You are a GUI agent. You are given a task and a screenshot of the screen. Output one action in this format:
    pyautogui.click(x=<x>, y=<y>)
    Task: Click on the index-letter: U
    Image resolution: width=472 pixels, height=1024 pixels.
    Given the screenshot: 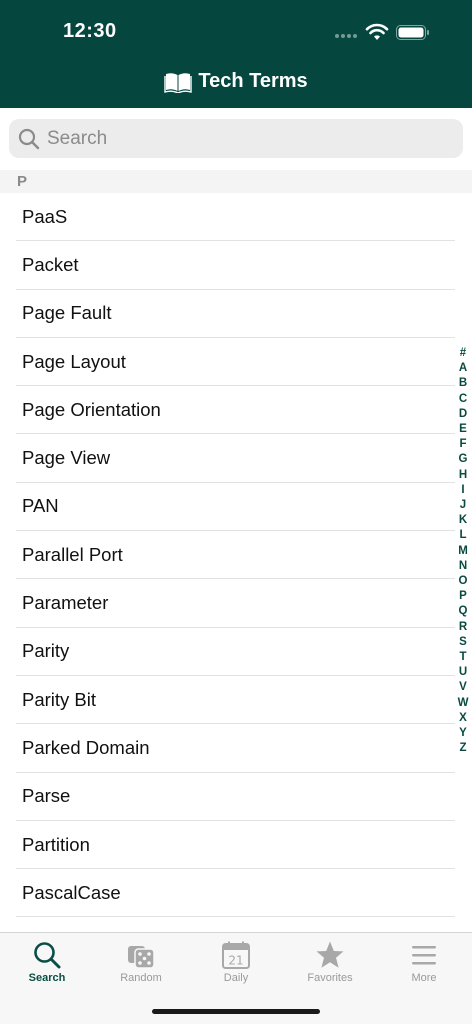 What is the action you would take?
    pyautogui.click(x=463, y=672)
    